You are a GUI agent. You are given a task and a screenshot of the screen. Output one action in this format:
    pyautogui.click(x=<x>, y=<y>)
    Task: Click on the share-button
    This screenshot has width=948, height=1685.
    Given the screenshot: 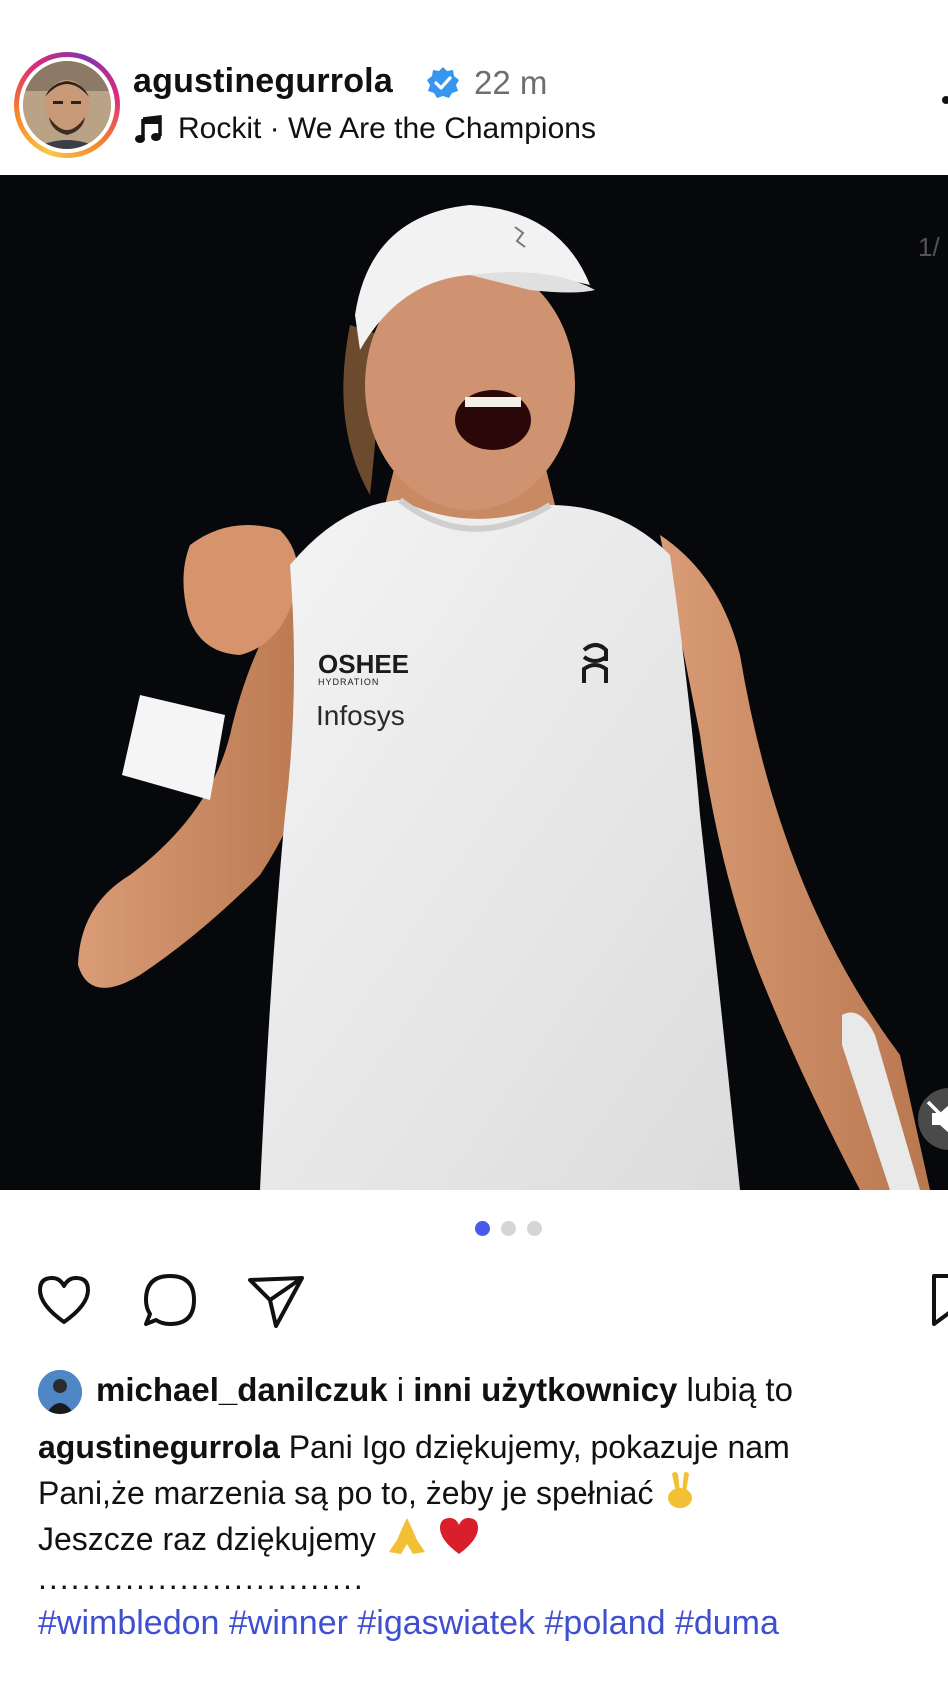 What is the action you would take?
    pyautogui.click(x=276, y=1300)
    